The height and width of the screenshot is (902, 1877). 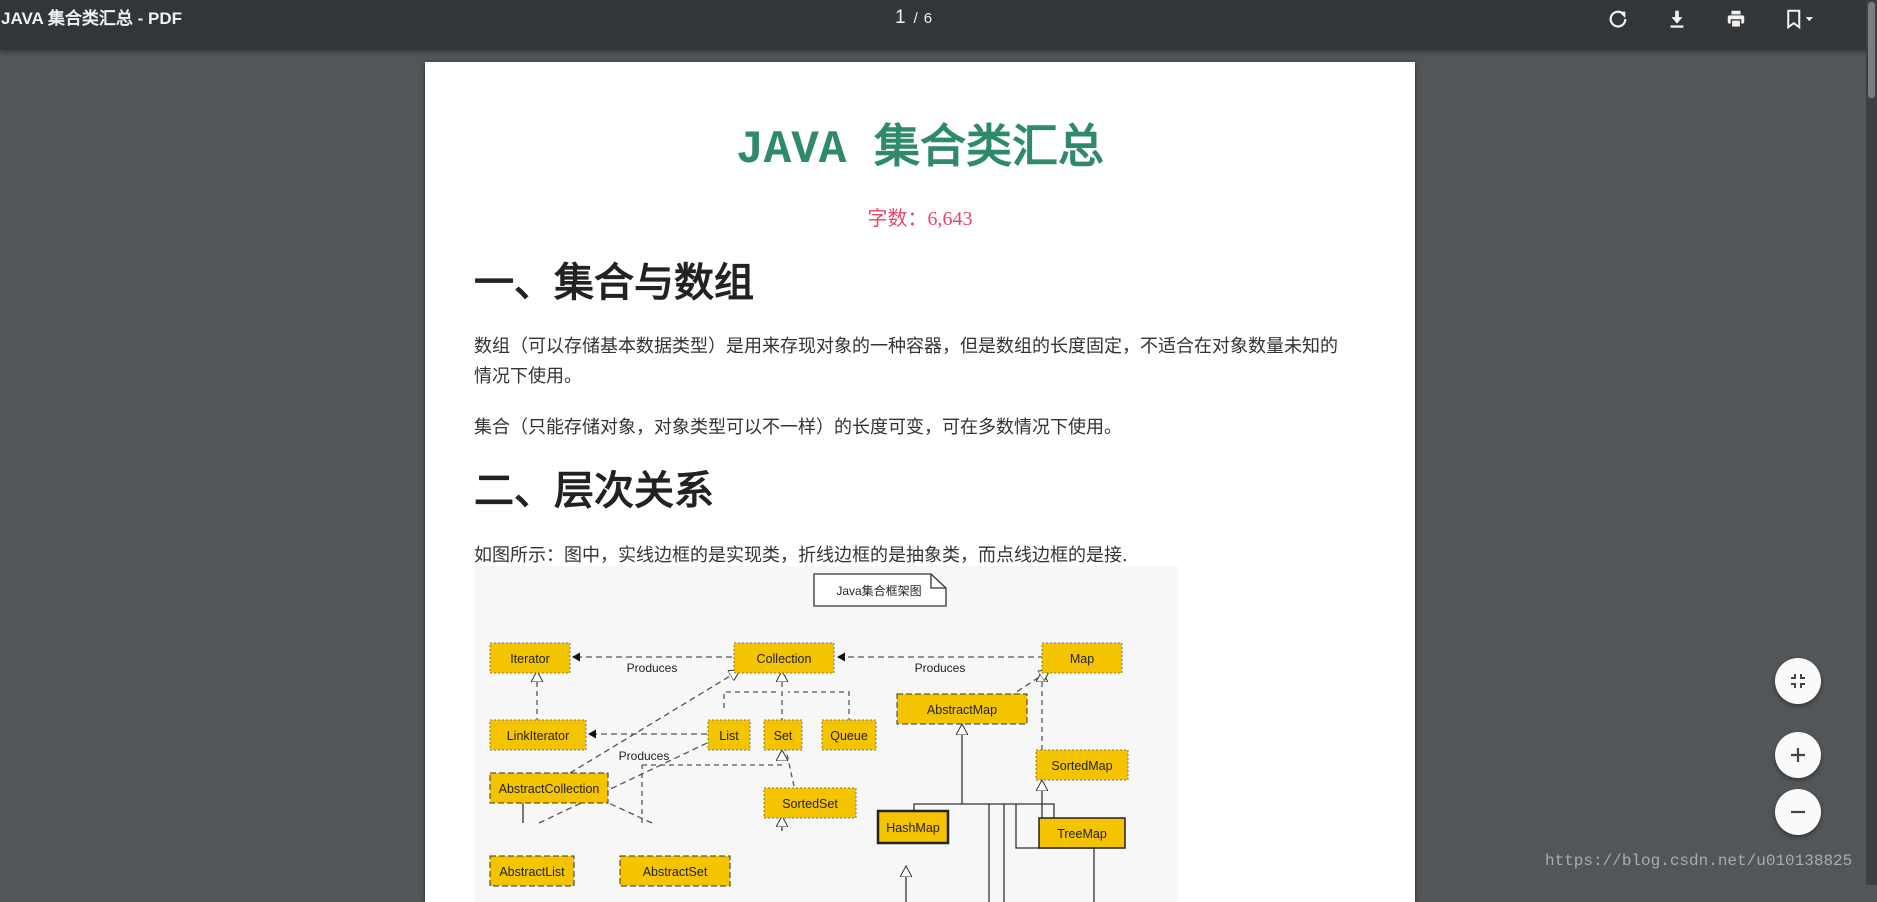 I want to click on zoom-in-button, so click(x=1798, y=755).